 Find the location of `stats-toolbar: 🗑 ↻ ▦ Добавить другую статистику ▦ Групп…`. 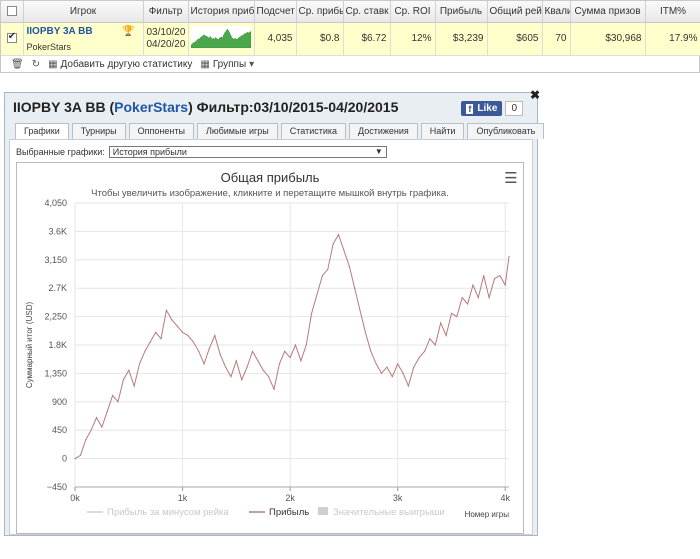

stats-toolbar: 🗑 ↻ ▦ Добавить другую статистику ▦ Групп… is located at coordinates (350, 64).